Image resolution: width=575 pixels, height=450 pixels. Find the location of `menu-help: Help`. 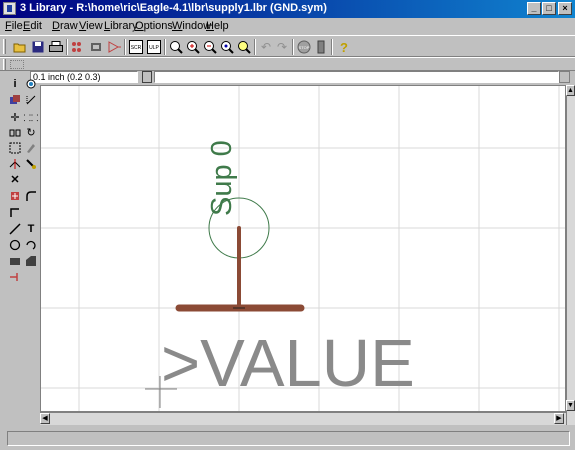

menu-help: Help is located at coordinates (217, 26).